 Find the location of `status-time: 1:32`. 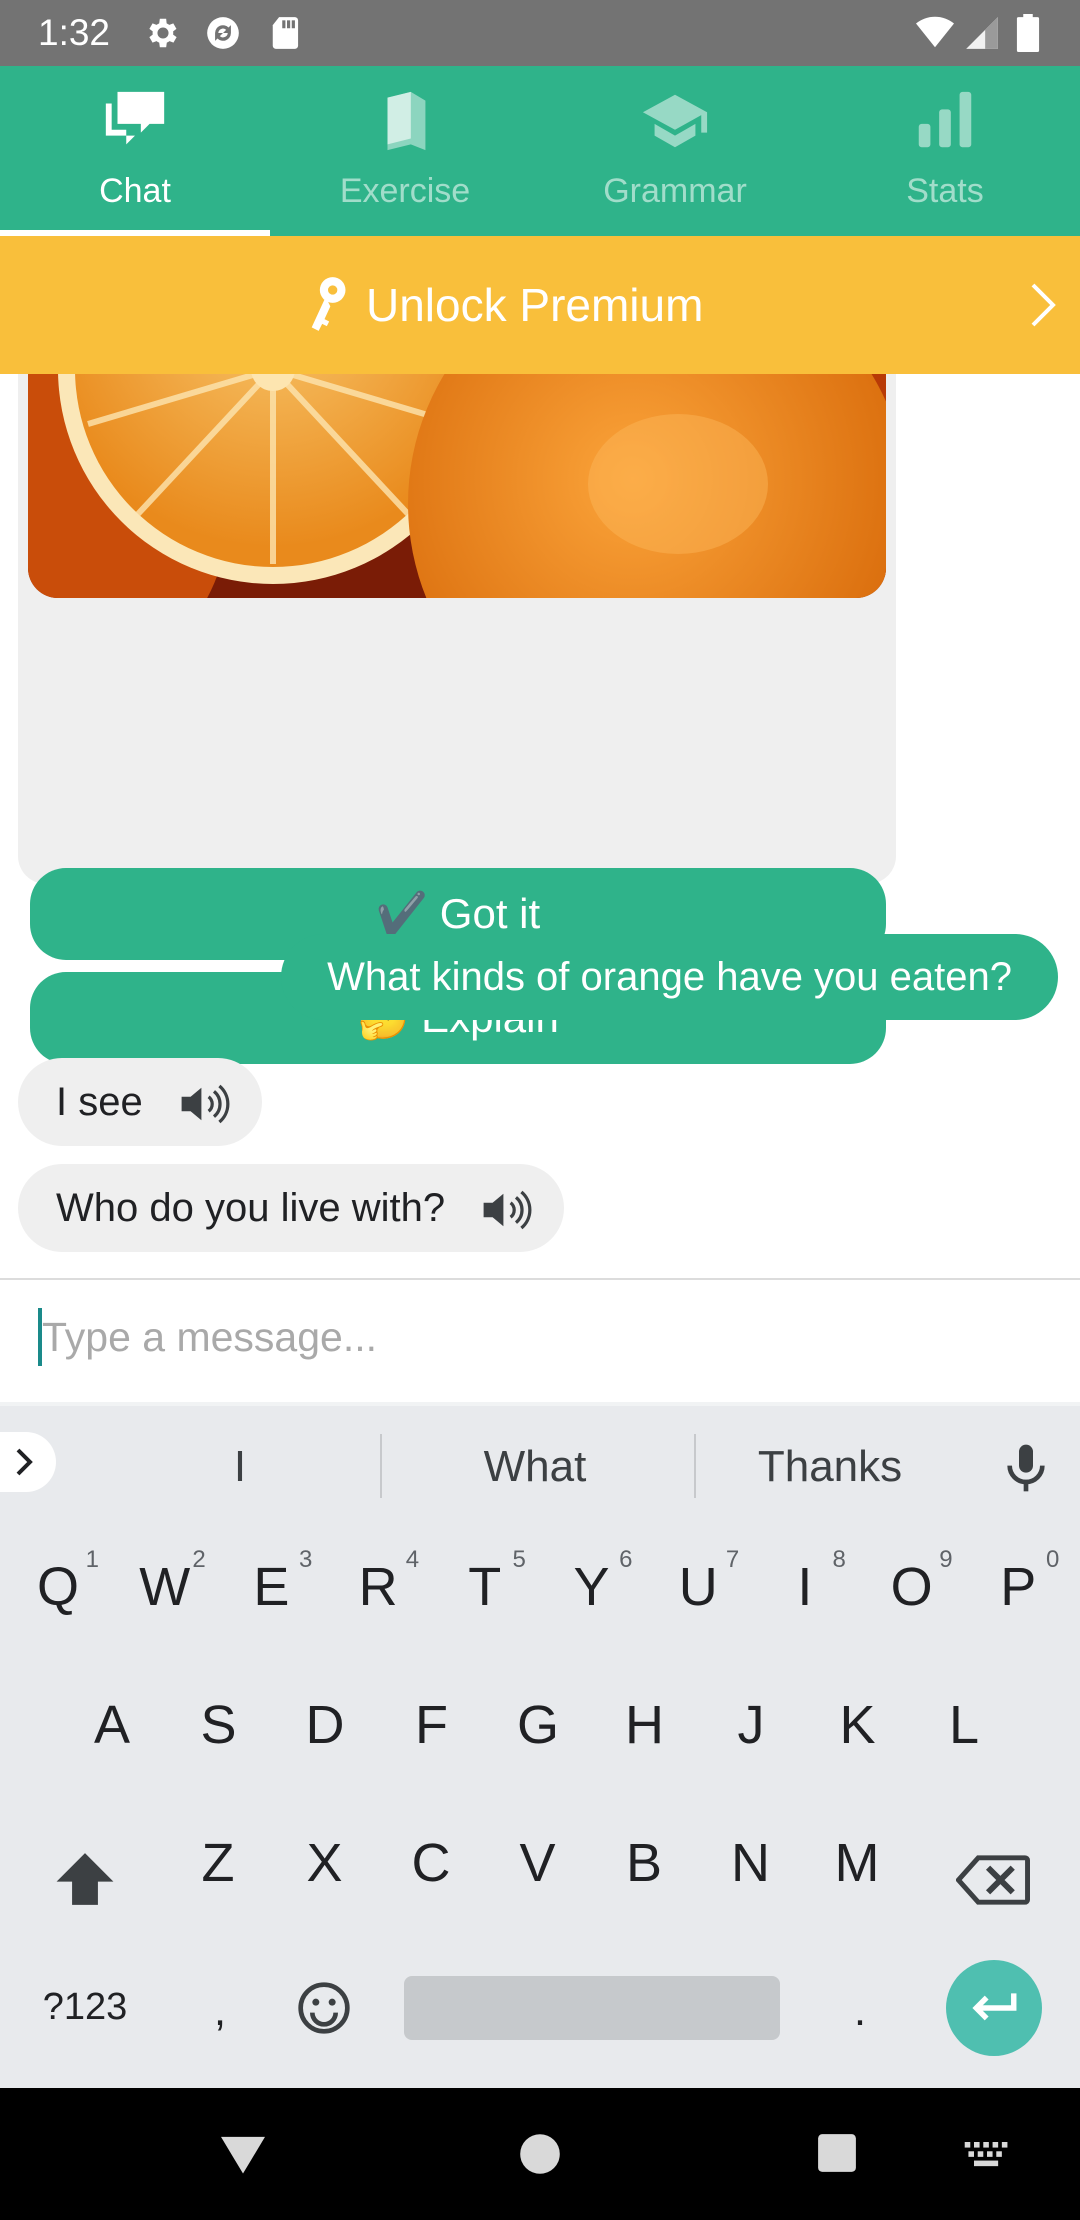

status-time: 1:32 is located at coordinates (74, 32).